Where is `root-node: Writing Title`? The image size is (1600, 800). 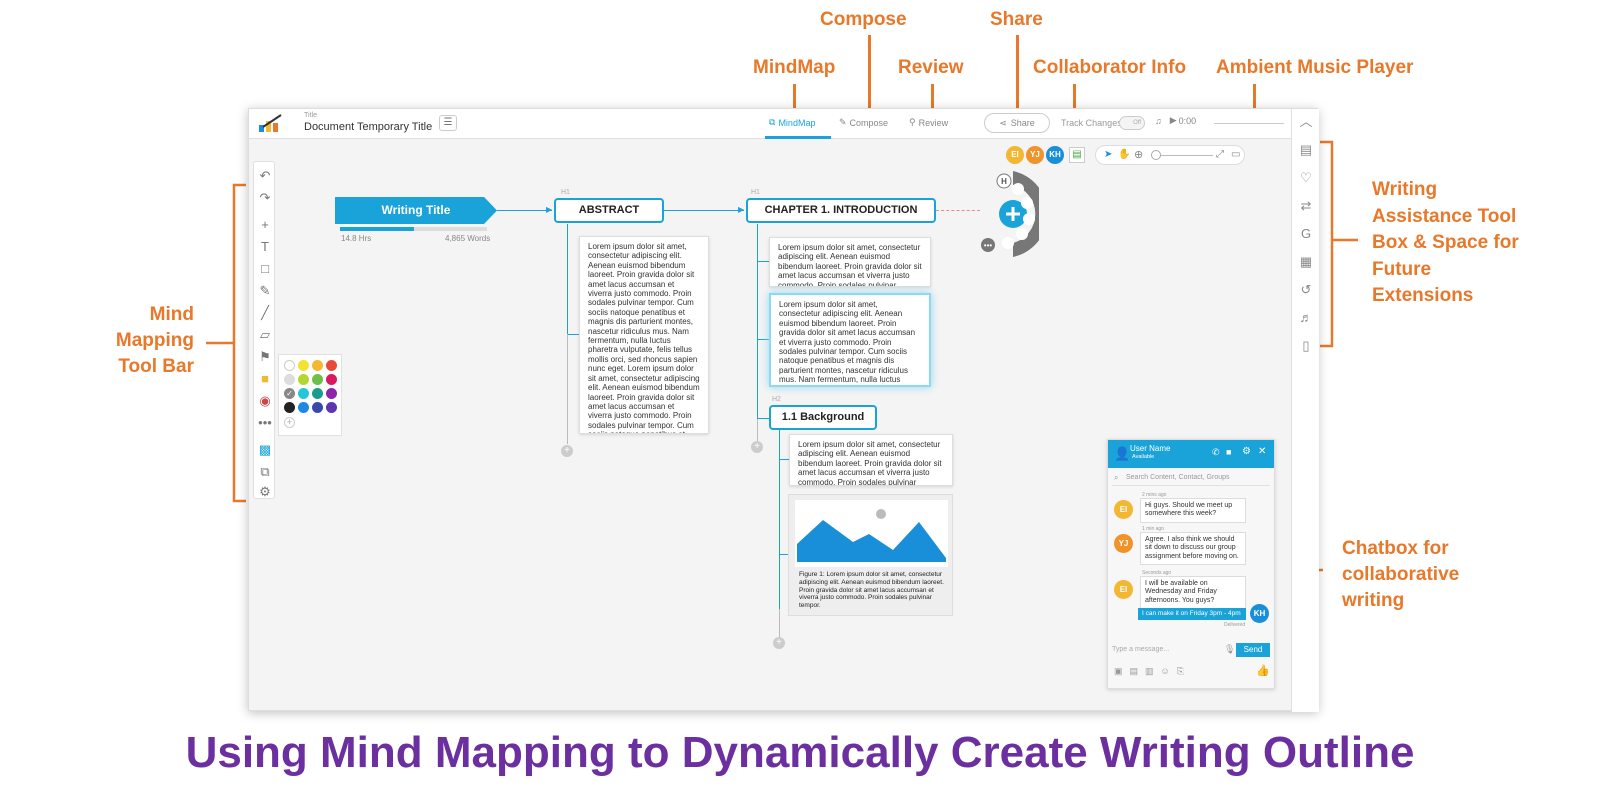 root-node: Writing Title is located at coordinates (416, 210).